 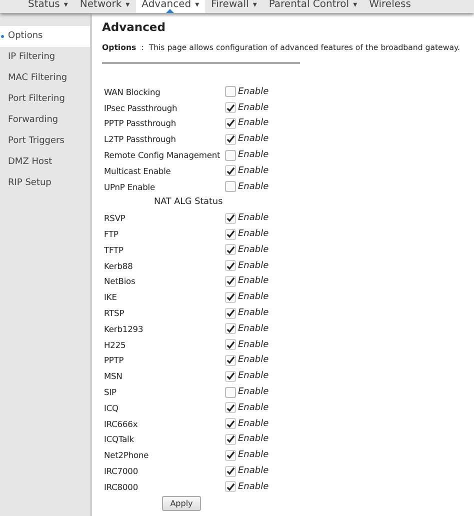 What do you see at coordinates (112, 234) in the screenshot?
I see `setting-label: FTP` at bounding box center [112, 234].